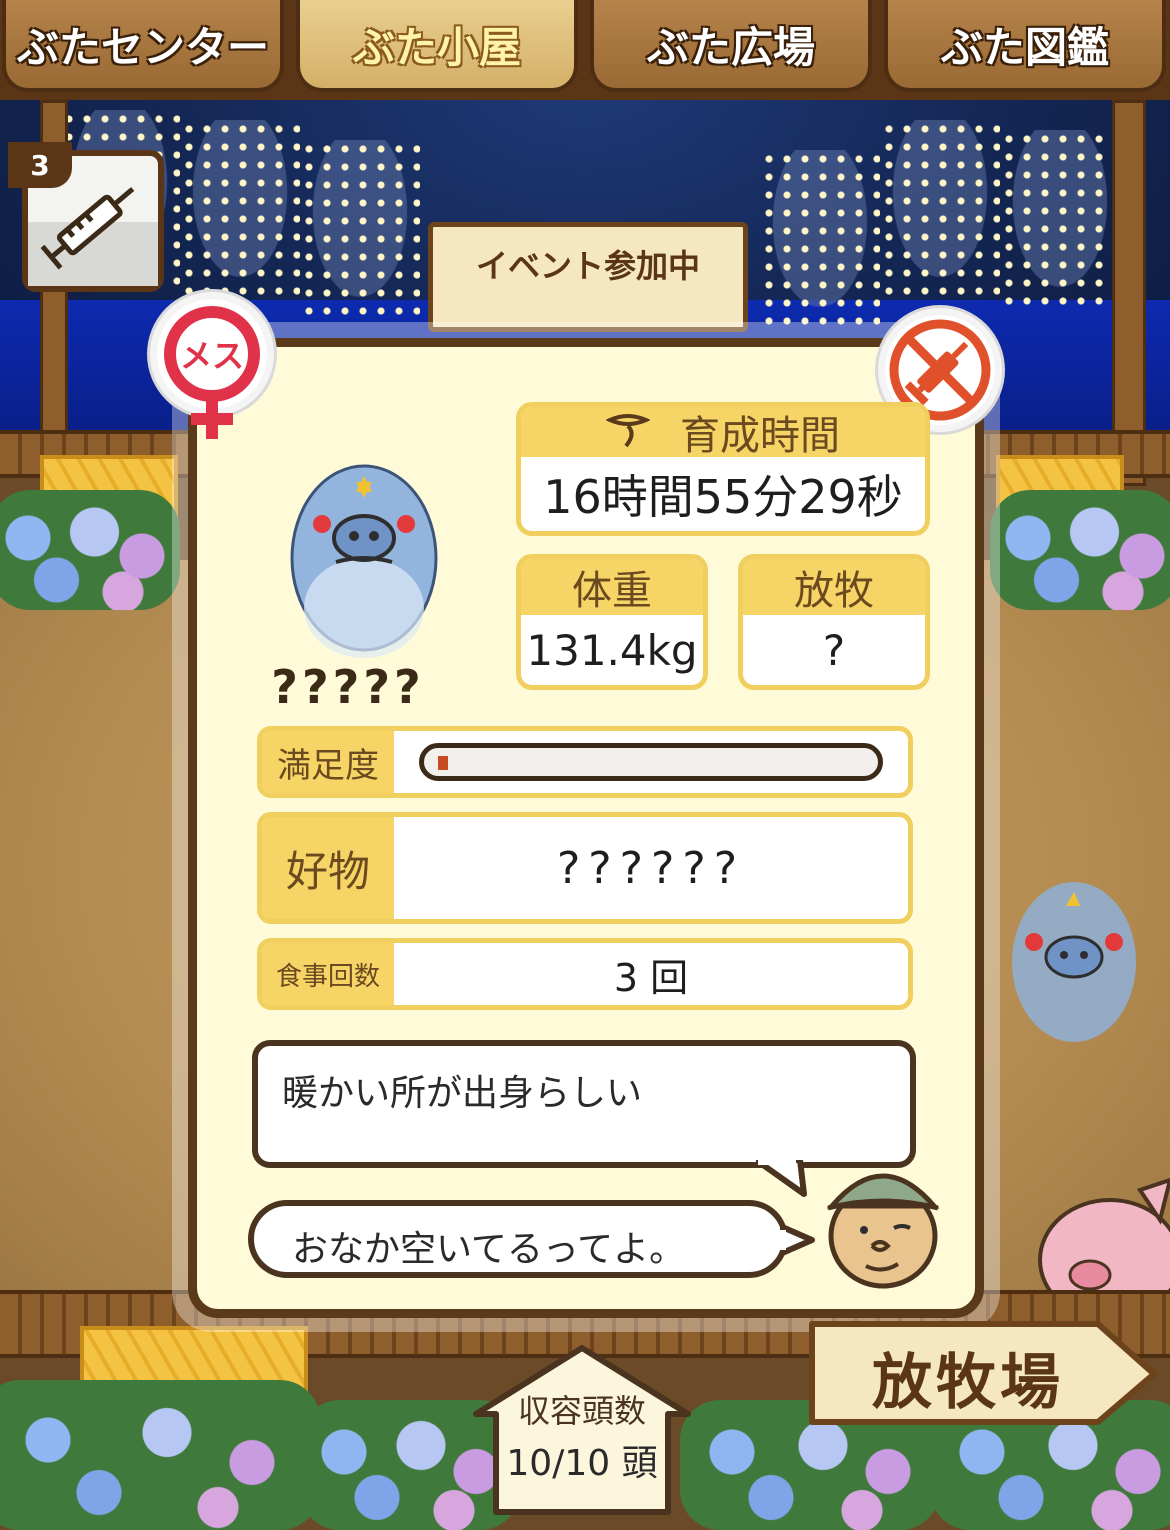 The height and width of the screenshot is (1530, 1170). Describe the element at coordinates (582, 1463) in the screenshot. I see `capacity-value: 10/10 頭` at that location.